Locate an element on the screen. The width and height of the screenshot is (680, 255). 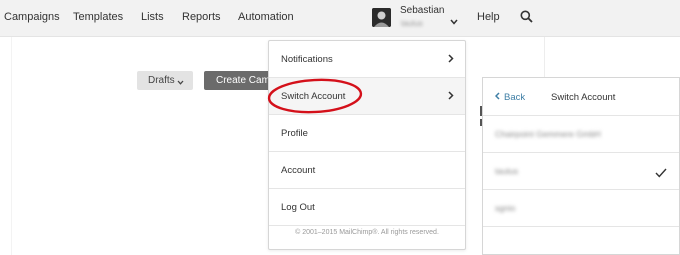
nav-reports: Reports is located at coordinates (201, 17).